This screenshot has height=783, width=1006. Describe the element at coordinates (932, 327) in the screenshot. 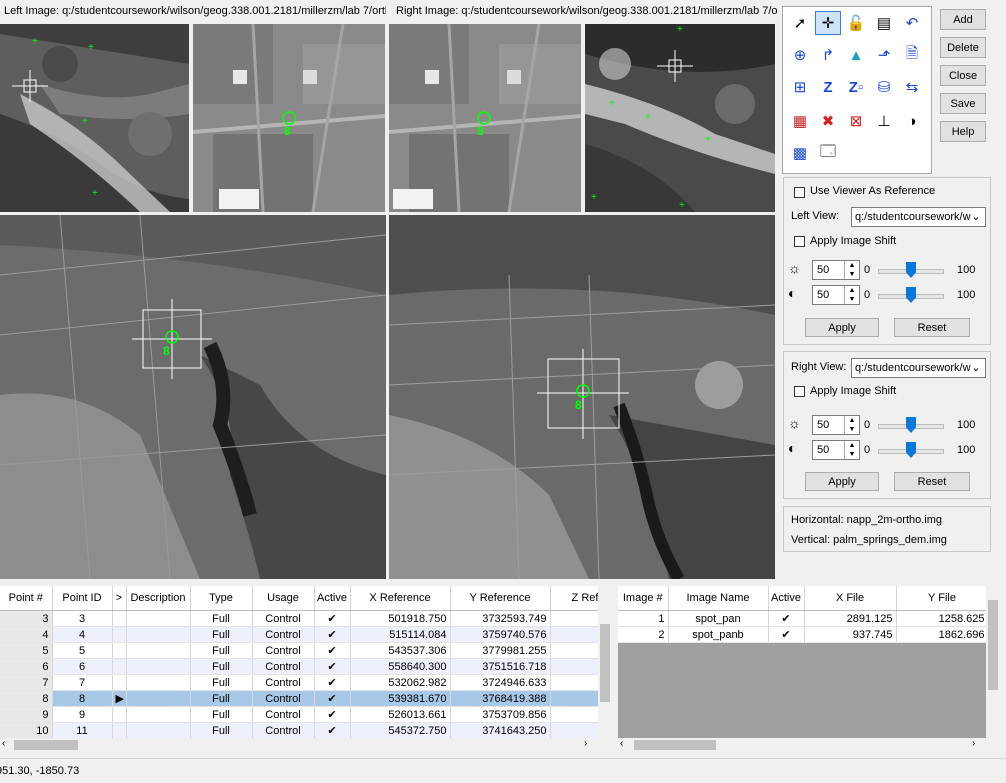

I see `left-reset-button: Reset` at that location.